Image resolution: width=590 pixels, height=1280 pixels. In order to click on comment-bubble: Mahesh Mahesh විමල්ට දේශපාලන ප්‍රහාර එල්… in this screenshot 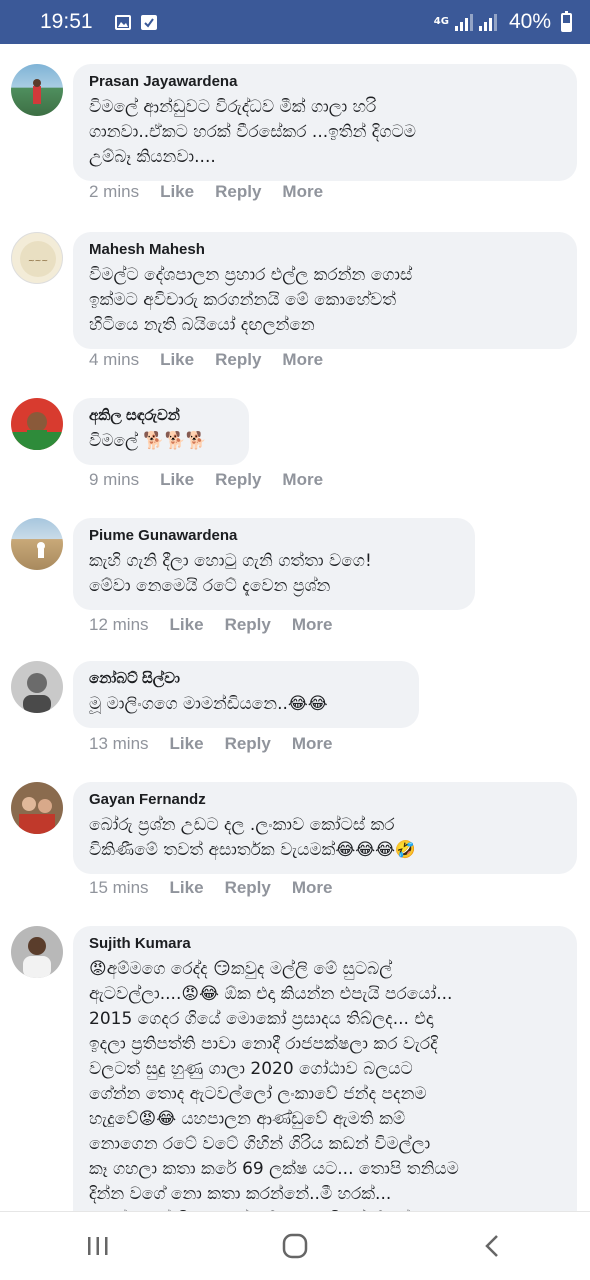, I will do `click(325, 290)`.